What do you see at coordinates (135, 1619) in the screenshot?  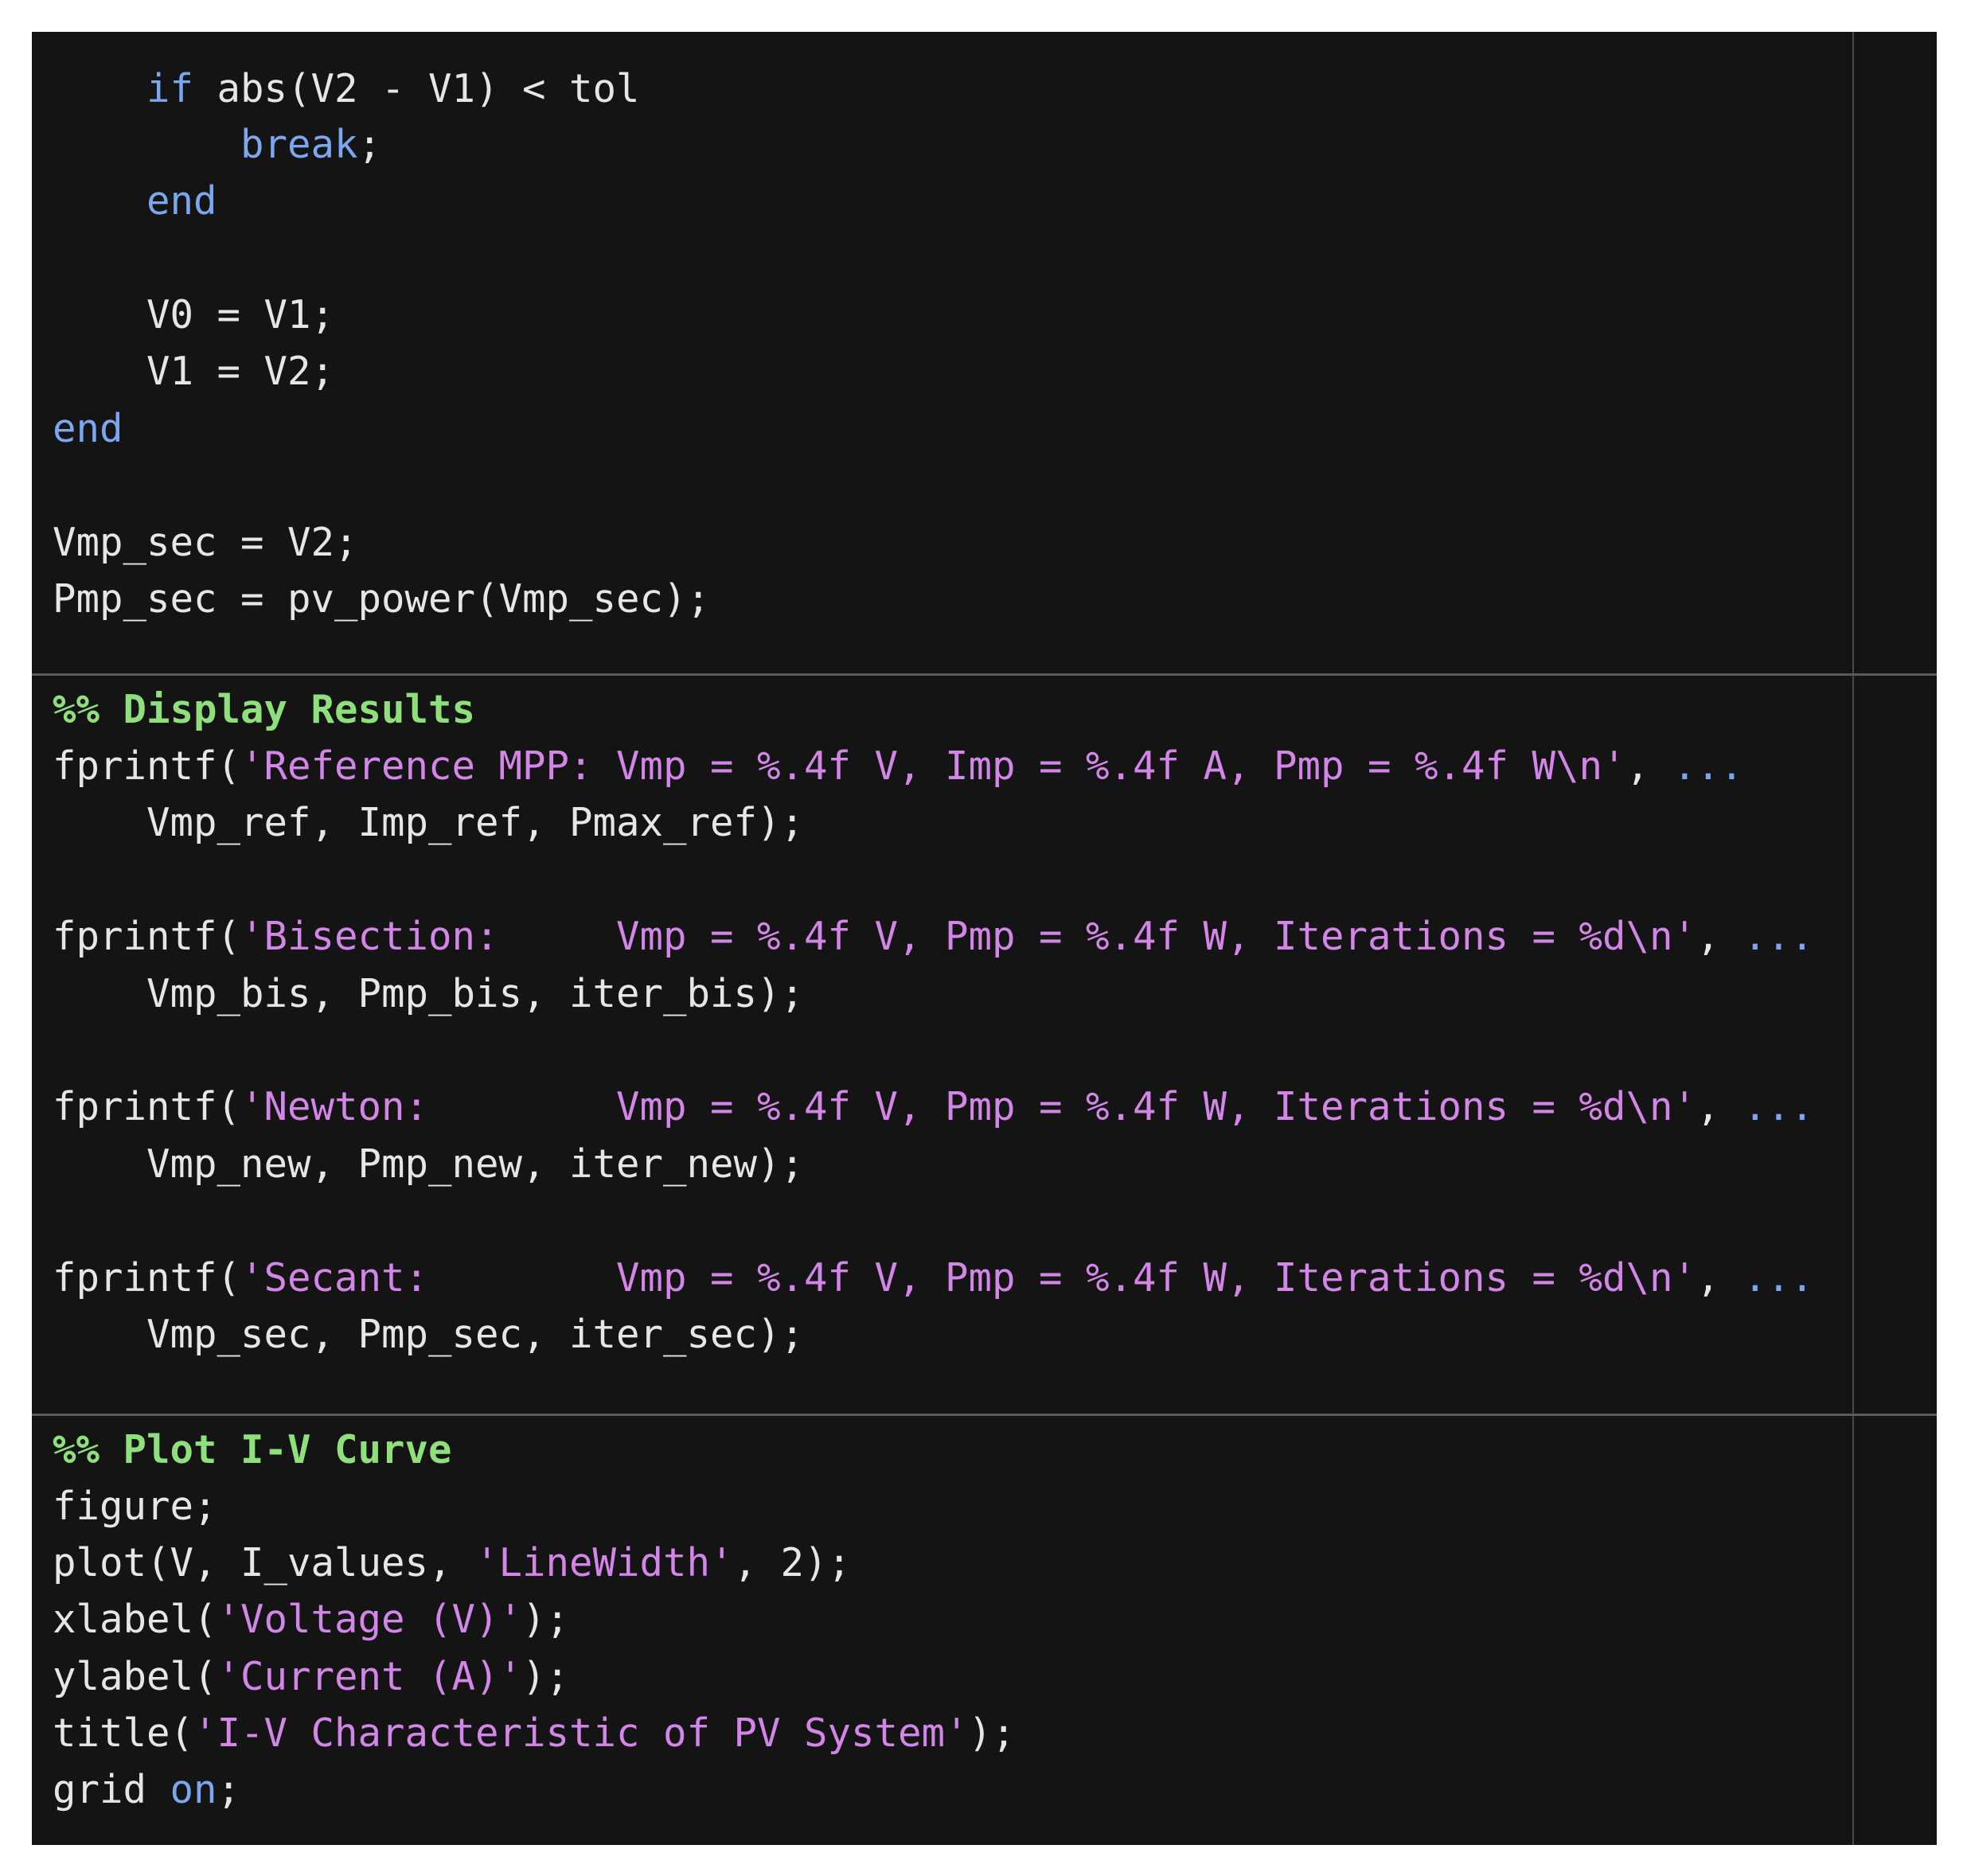 I see `code-token-plain: xlabel(` at bounding box center [135, 1619].